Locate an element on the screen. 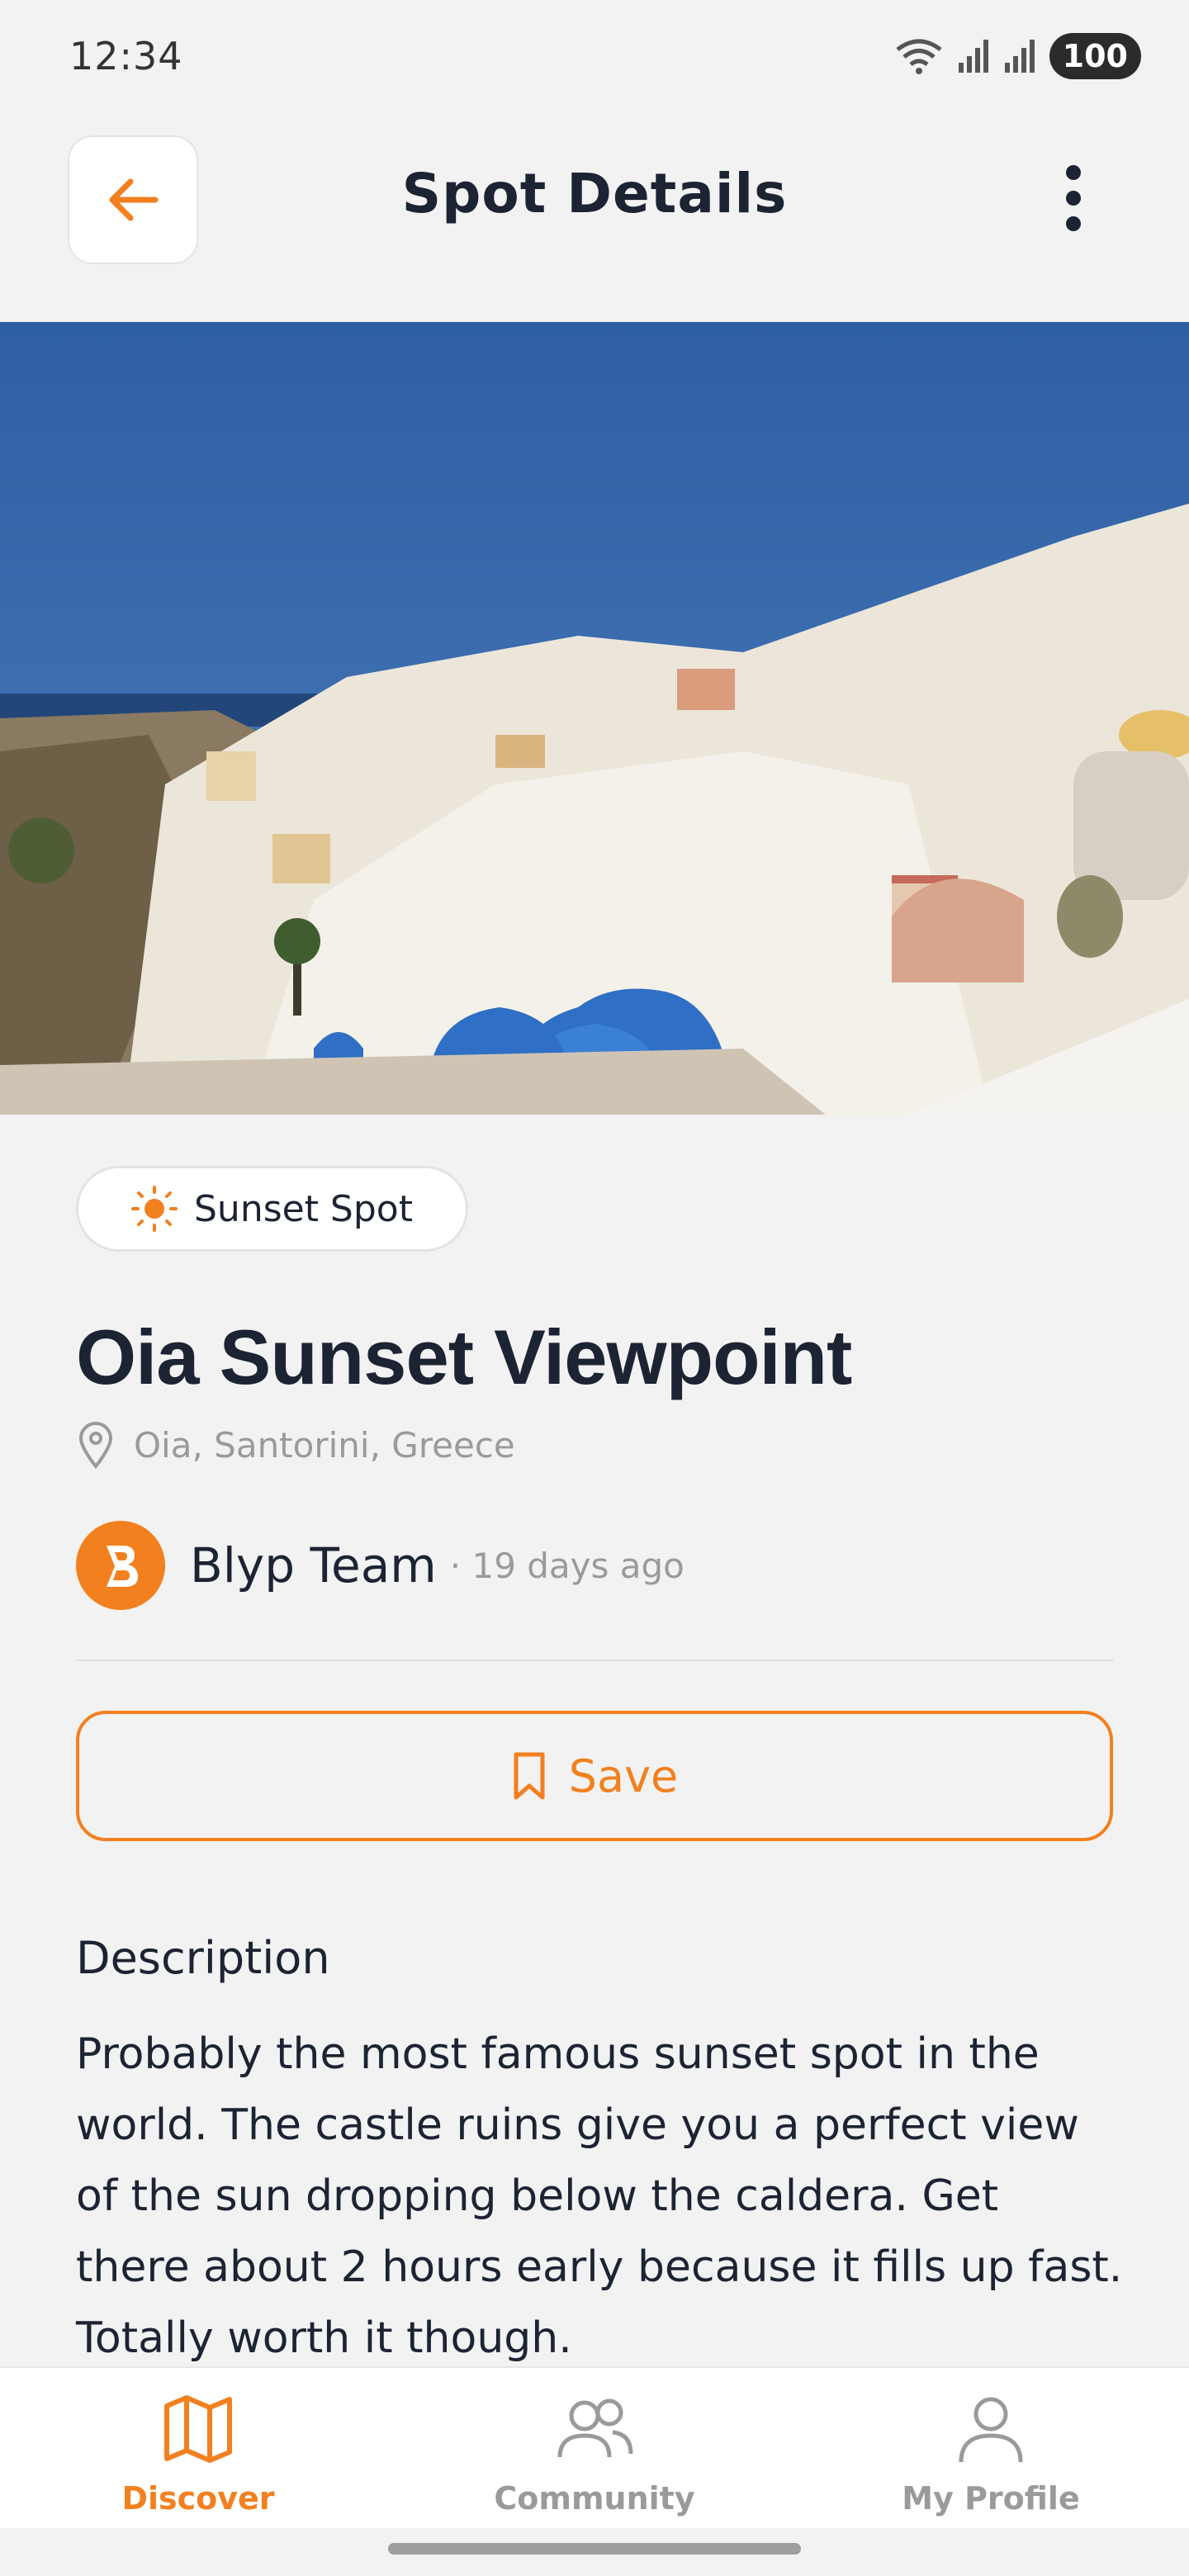 This screenshot has height=2576, width=1189. save-button: Save is located at coordinates (594, 1776).